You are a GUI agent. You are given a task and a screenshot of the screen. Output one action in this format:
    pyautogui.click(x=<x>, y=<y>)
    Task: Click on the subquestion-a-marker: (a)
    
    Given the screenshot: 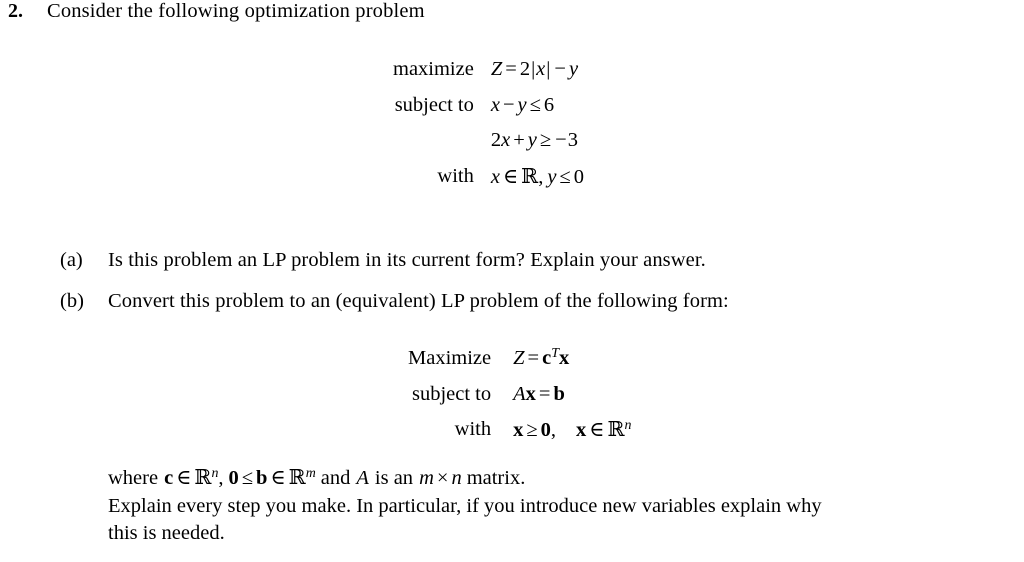 What is the action you would take?
    pyautogui.click(x=71, y=260)
    